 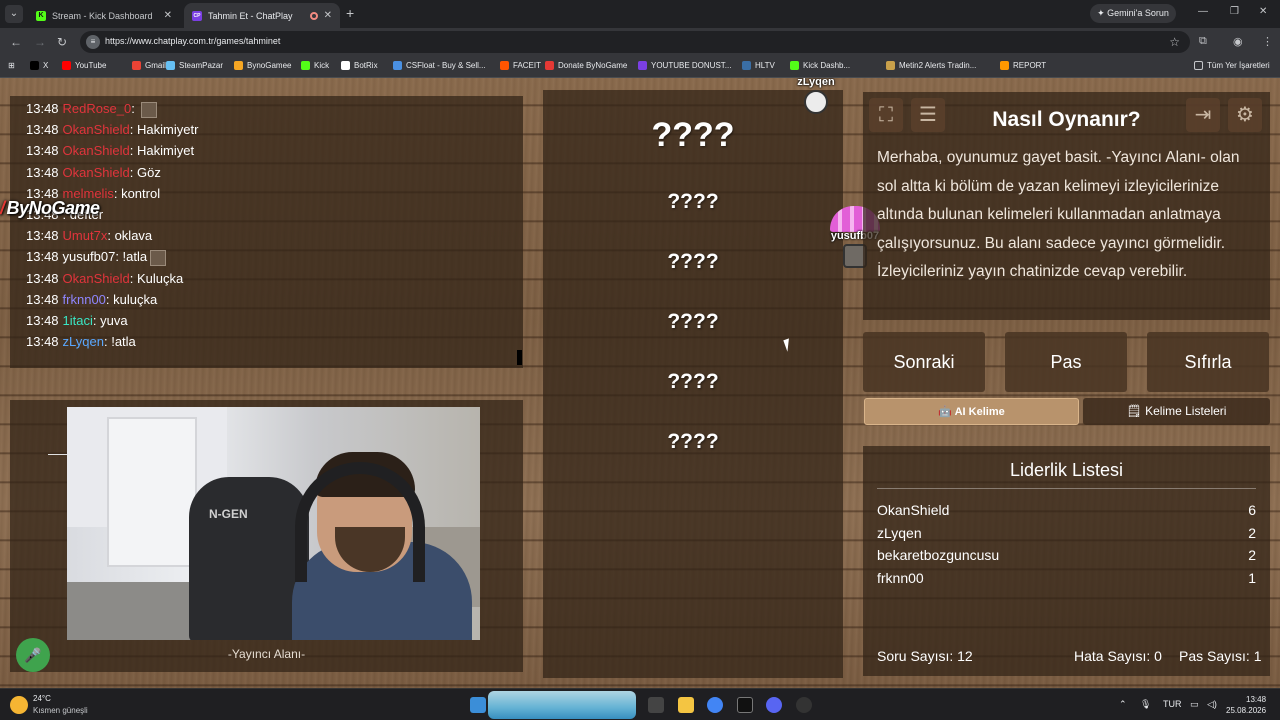 What do you see at coordinates (11, 65) in the screenshot?
I see `apps-grid-icon: ⊞` at bounding box center [11, 65].